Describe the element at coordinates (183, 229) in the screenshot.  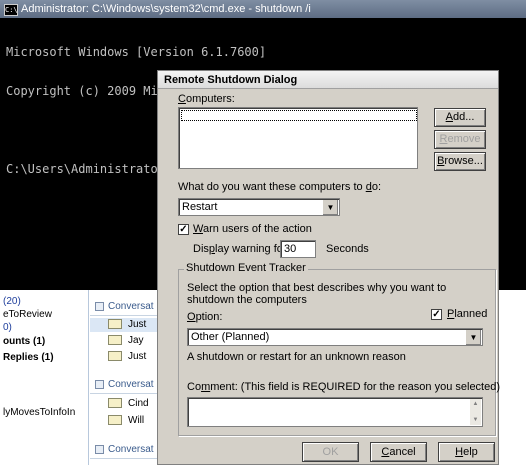
I see `warn-users-checkbox: ✓` at that location.